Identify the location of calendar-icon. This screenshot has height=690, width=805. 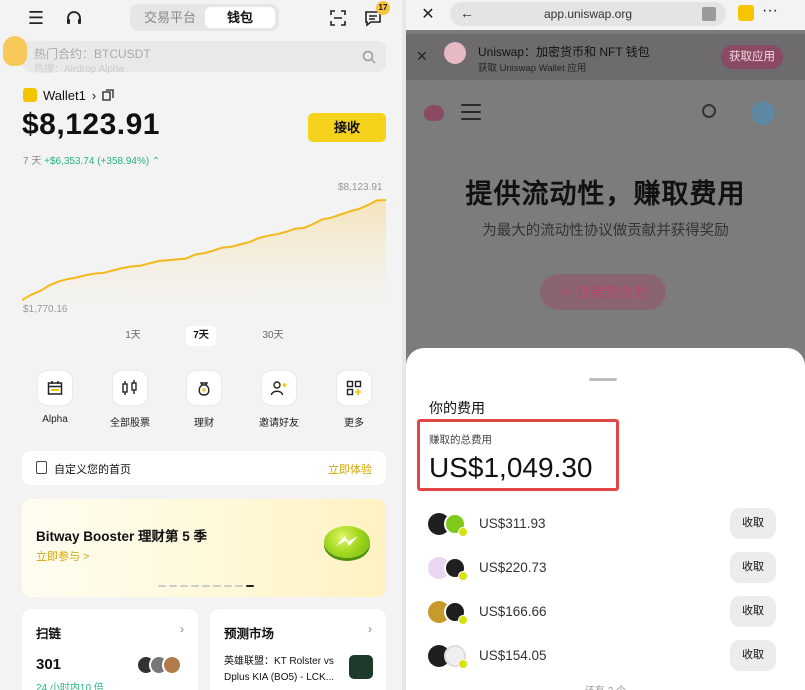
(55, 388).